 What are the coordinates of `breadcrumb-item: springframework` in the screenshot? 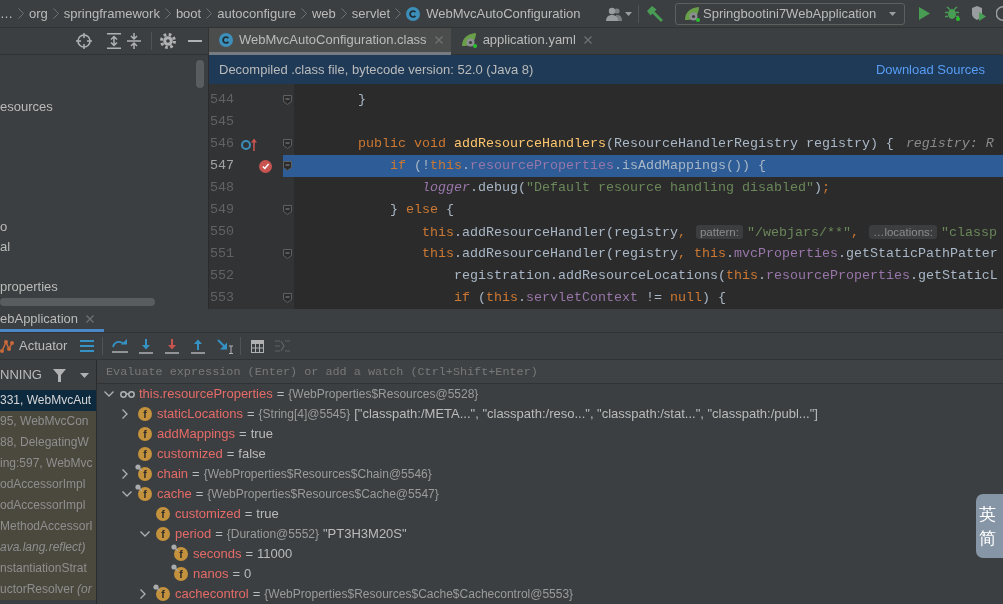 It's located at (111, 13).